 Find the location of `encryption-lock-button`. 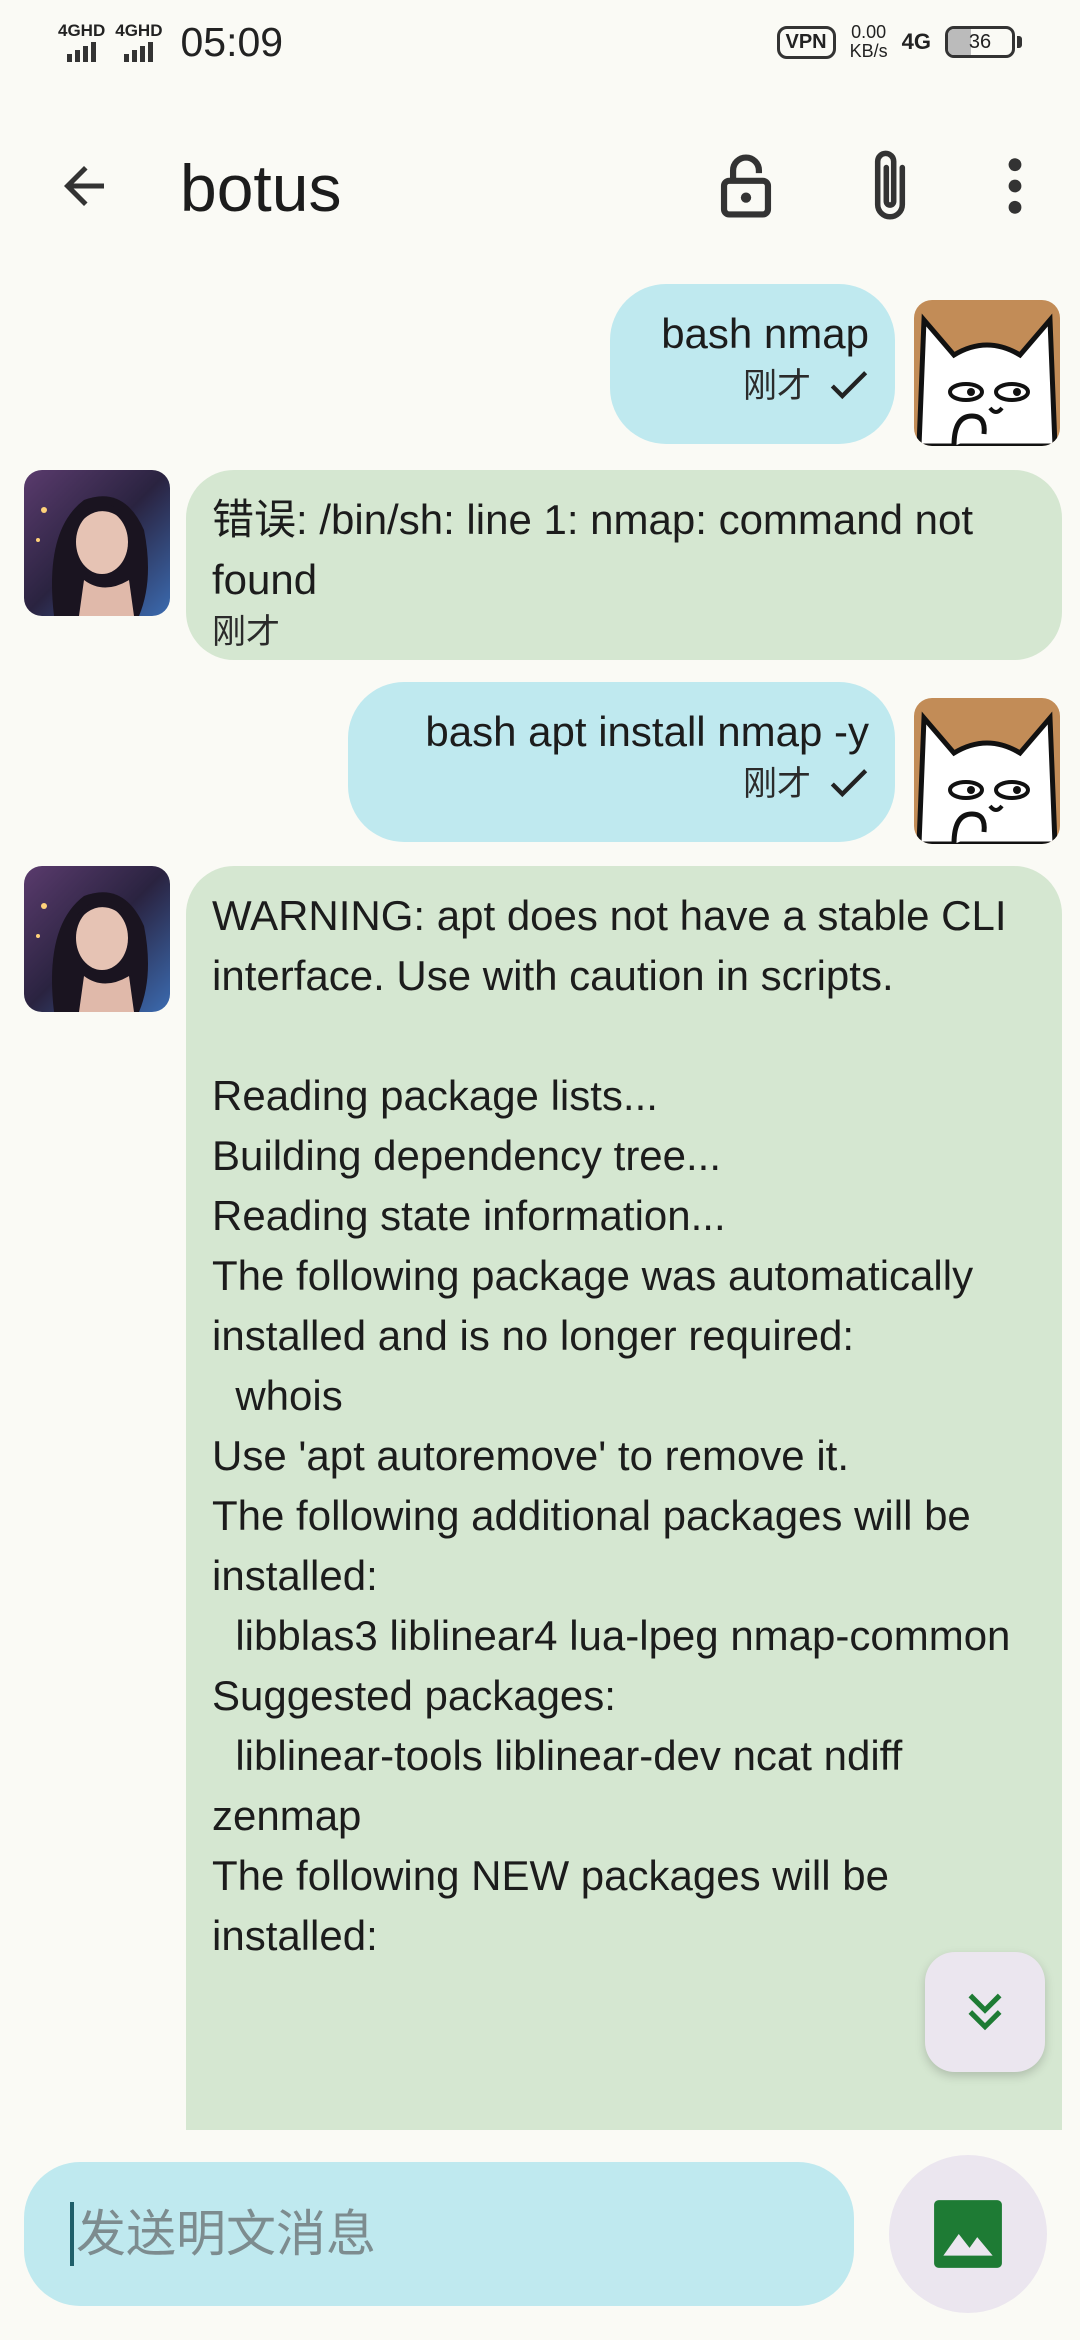

encryption-lock-button is located at coordinates (746, 186).